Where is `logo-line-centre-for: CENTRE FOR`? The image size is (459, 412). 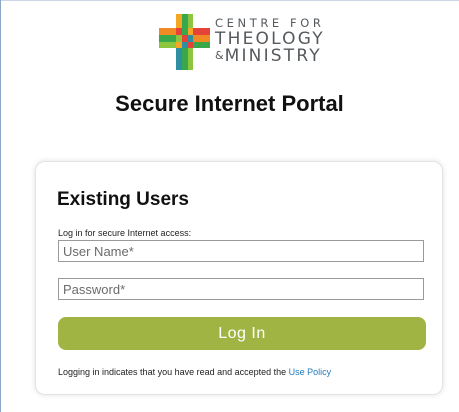 logo-line-centre-for: CENTRE FOR is located at coordinates (270, 23).